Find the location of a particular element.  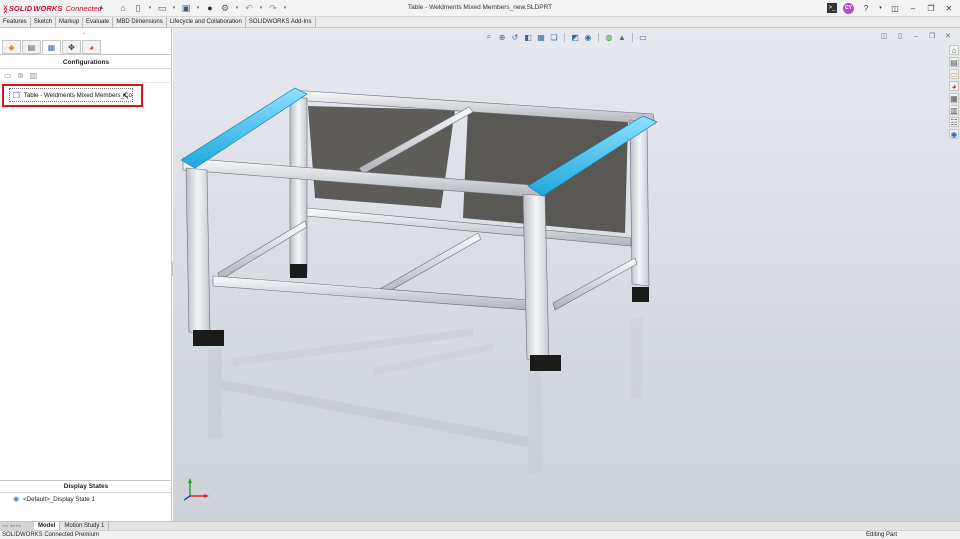

tab-features: Features is located at coordinates (15, 22).